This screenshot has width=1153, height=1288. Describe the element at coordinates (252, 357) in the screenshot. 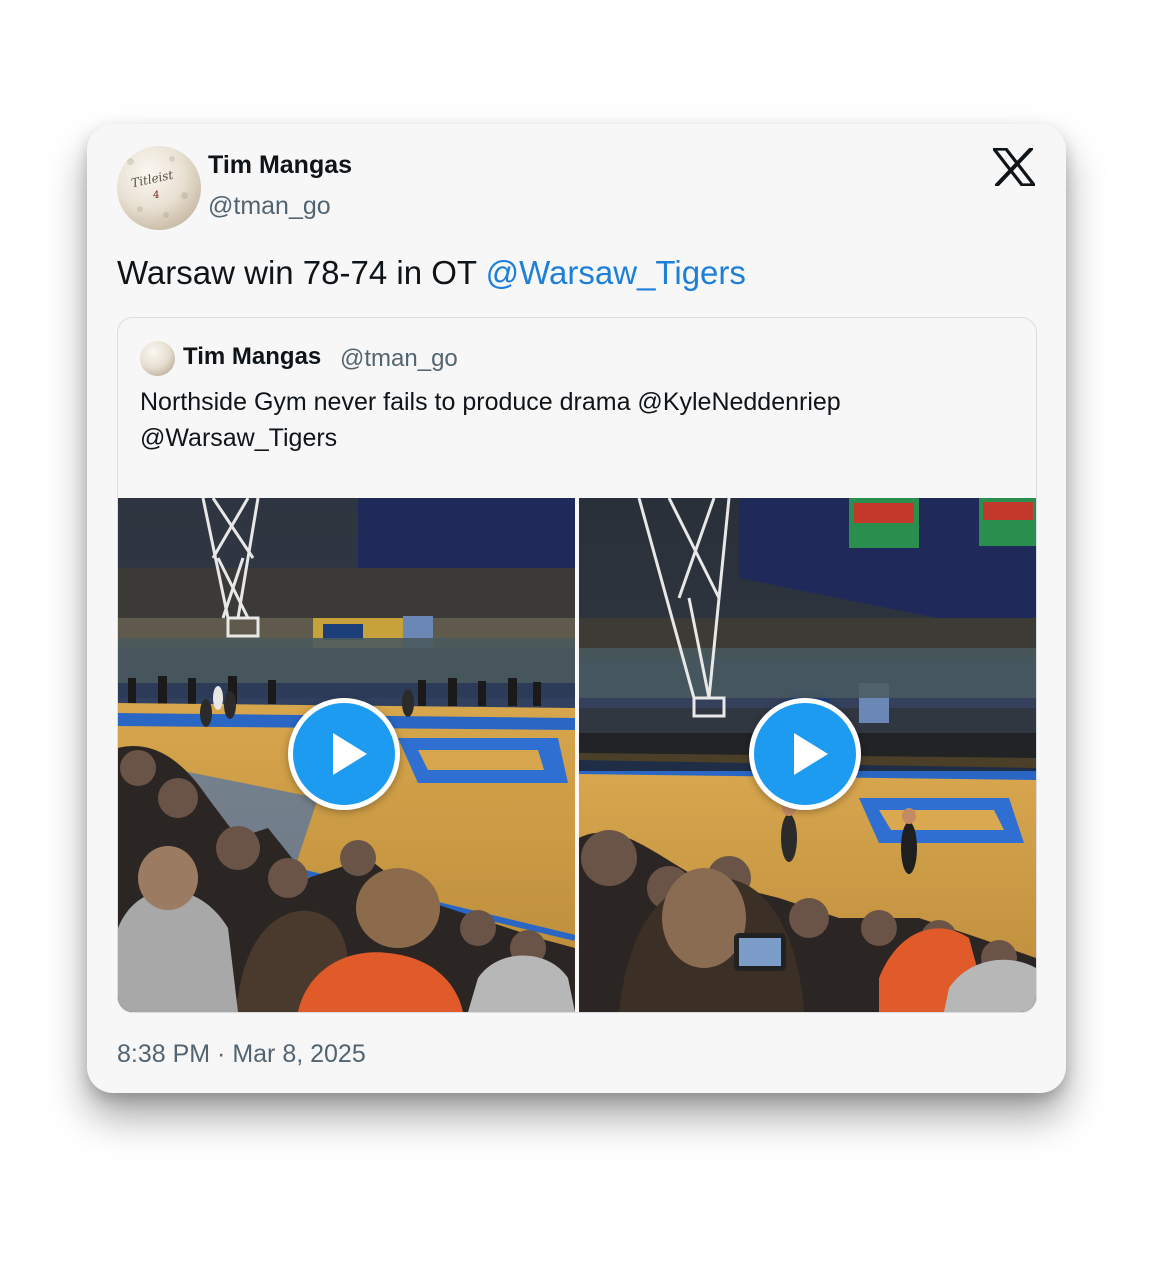

I see `quoted-author-name: Tim Mangas` at that location.